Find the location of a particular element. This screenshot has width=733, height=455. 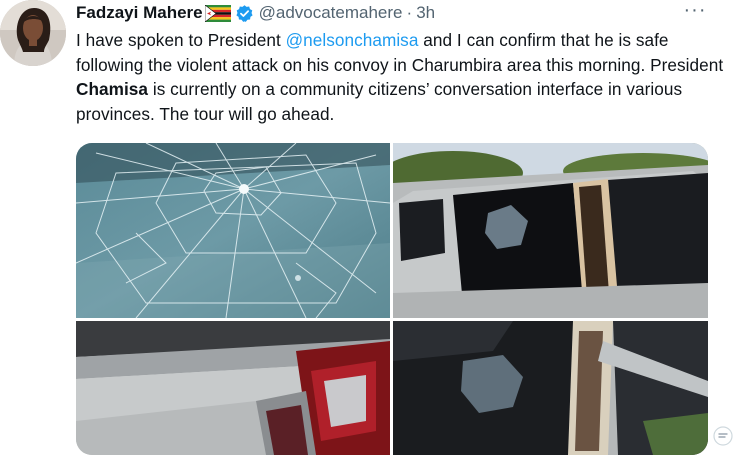

photo-smashed-side-window is located at coordinates (550, 388).